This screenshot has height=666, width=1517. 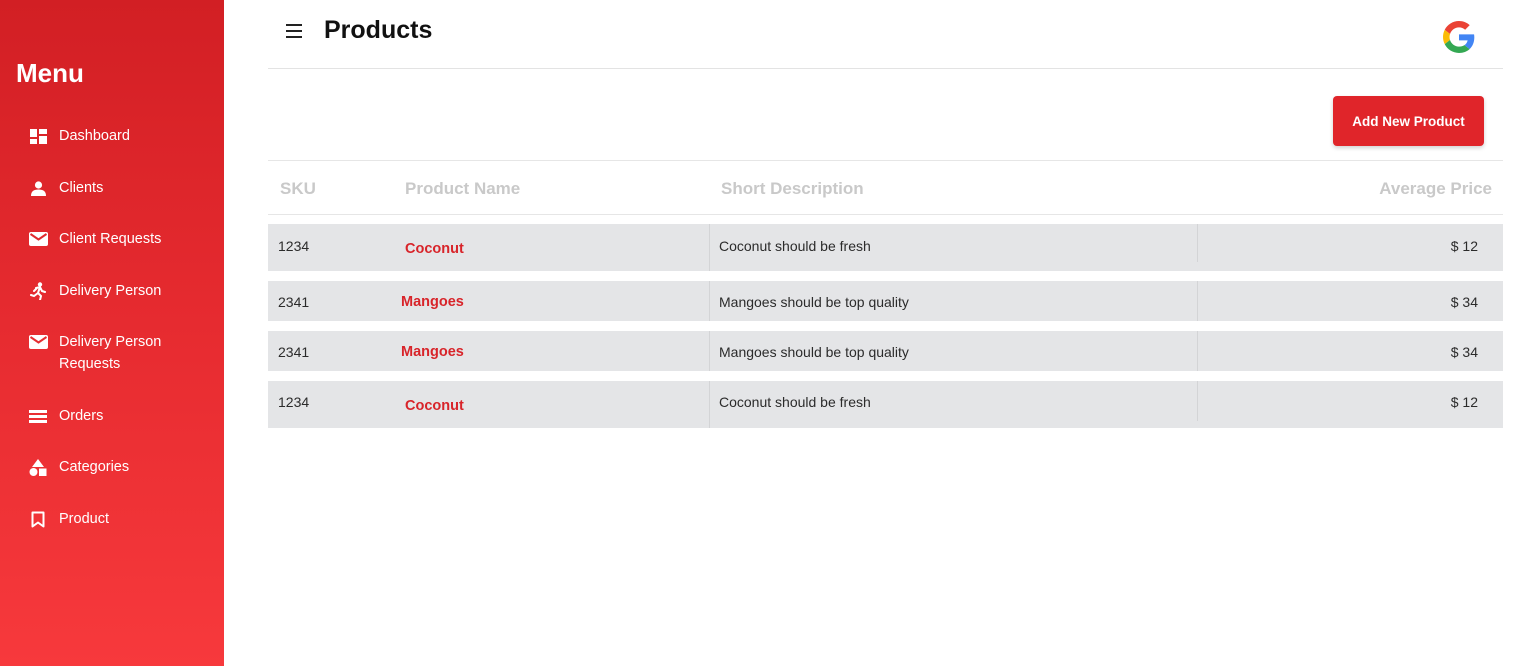 What do you see at coordinates (38, 416) in the screenshot?
I see `list-icon` at bounding box center [38, 416].